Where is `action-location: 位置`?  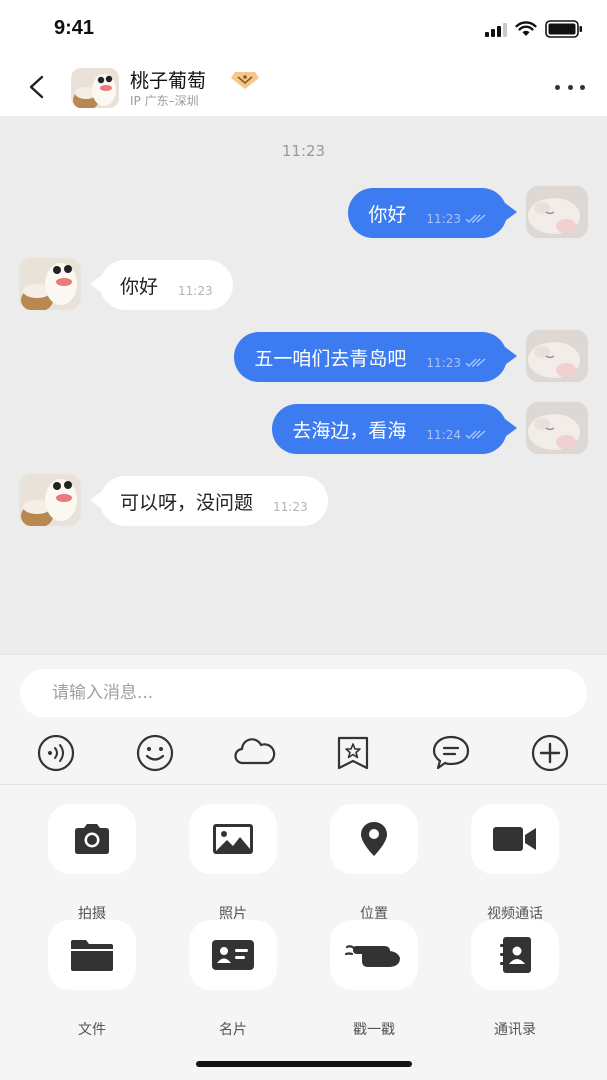
action-location: 位置 is located at coordinates (374, 863).